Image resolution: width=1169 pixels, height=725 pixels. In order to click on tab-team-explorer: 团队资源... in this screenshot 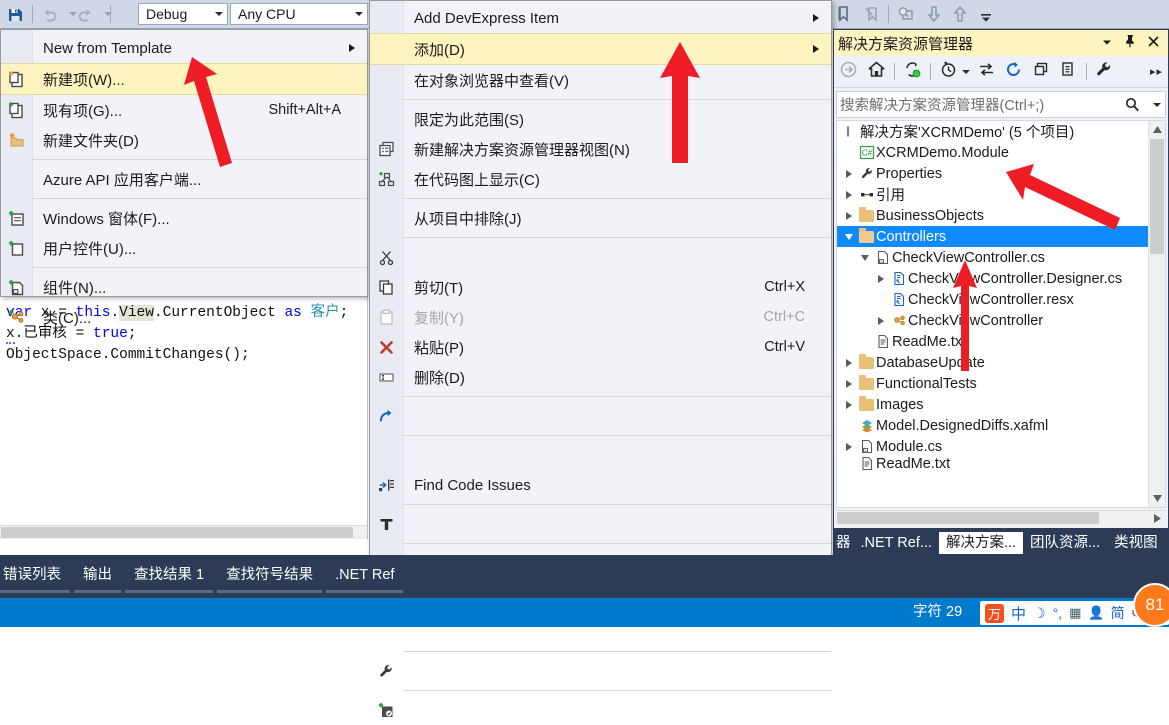, I will do `click(1065, 543)`.